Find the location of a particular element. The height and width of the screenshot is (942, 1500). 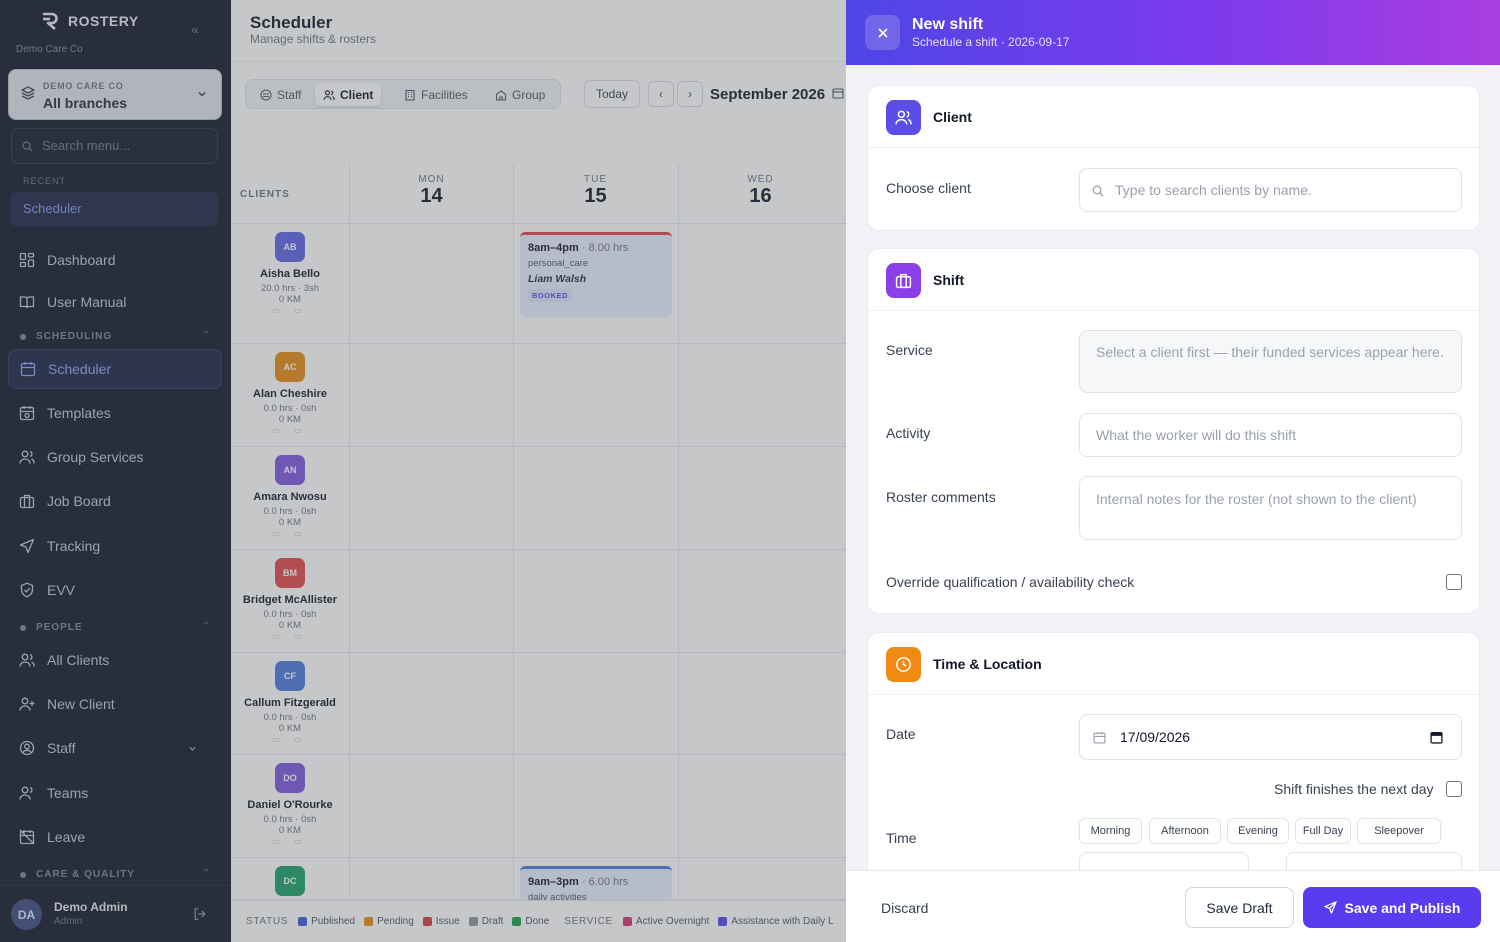

date-label: Date is located at coordinates (901, 734).